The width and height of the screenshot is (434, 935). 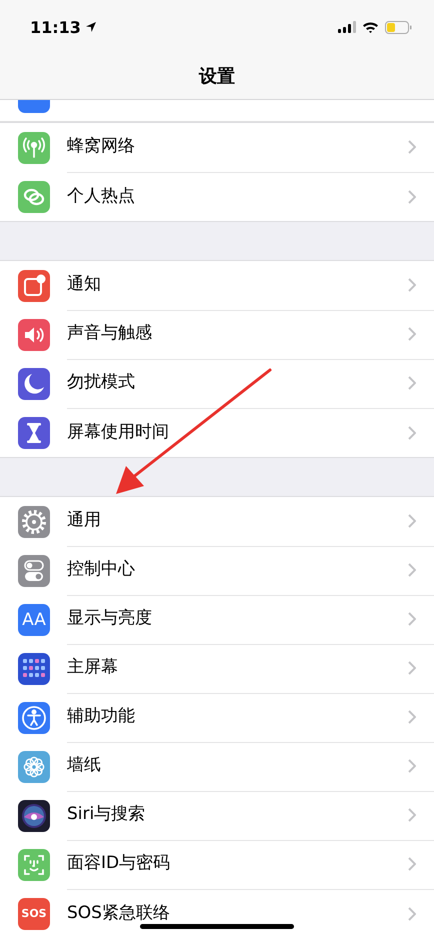 What do you see at coordinates (217, 766) in the screenshot?
I see `settings-row: 墙纸` at bounding box center [217, 766].